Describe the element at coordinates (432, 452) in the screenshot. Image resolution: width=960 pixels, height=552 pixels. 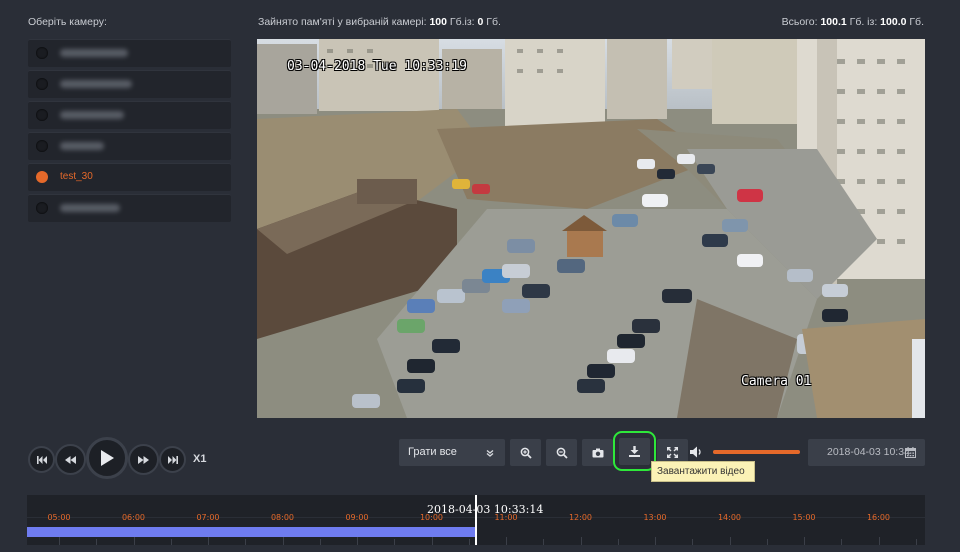
I see `play-mode-value: Грати все` at that location.